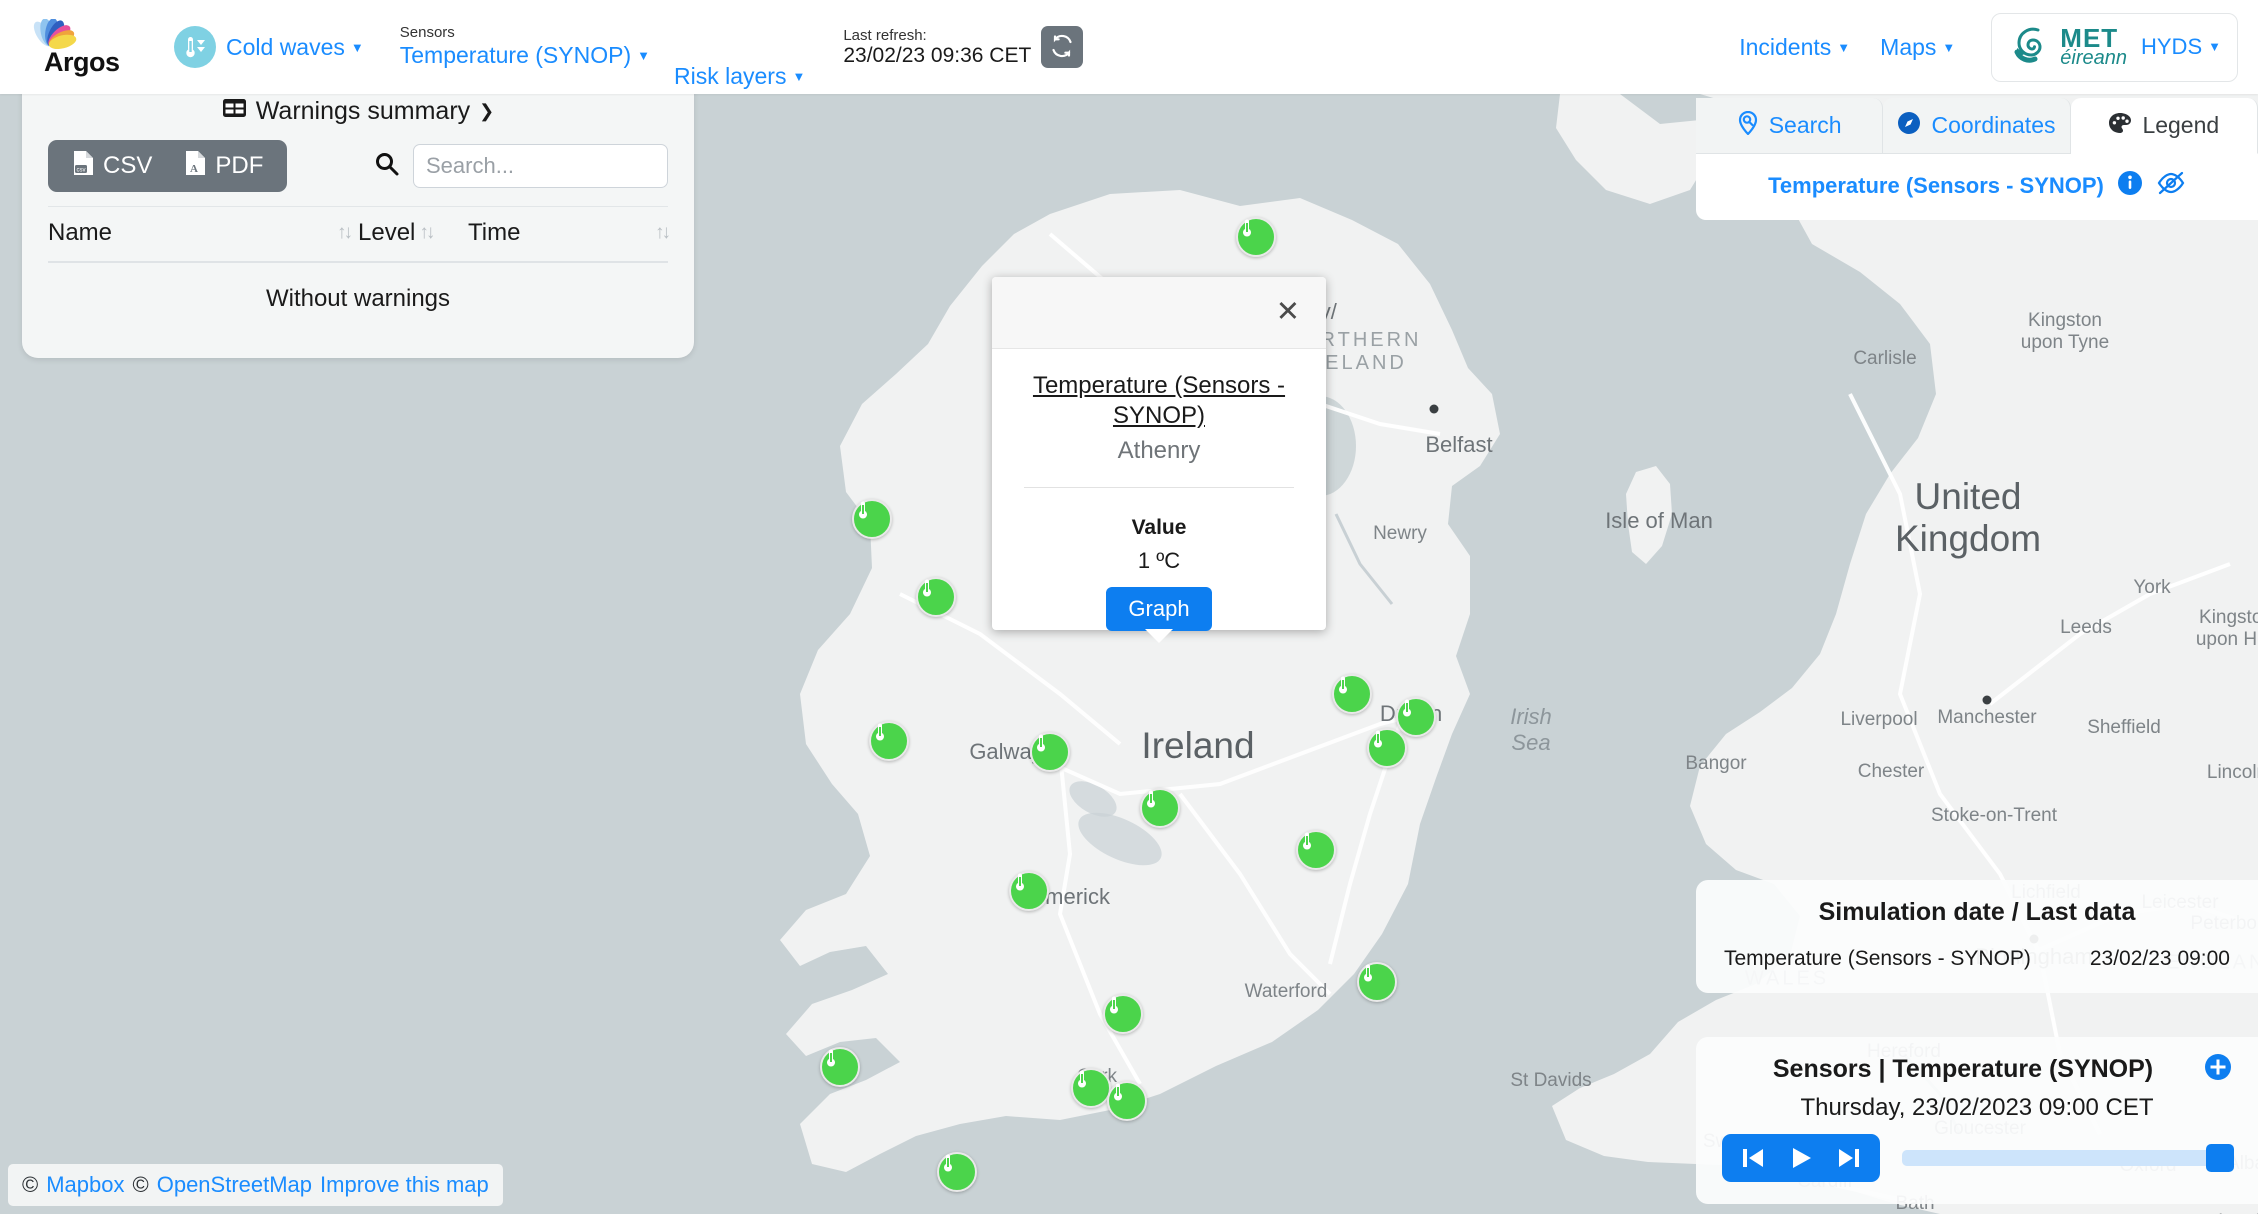 The height and width of the screenshot is (1214, 2258). What do you see at coordinates (1936, 186) in the screenshot?
I see `legend-item-label: Temperature (Sensors - SYNOP)` at bounding box center [1936, 186].